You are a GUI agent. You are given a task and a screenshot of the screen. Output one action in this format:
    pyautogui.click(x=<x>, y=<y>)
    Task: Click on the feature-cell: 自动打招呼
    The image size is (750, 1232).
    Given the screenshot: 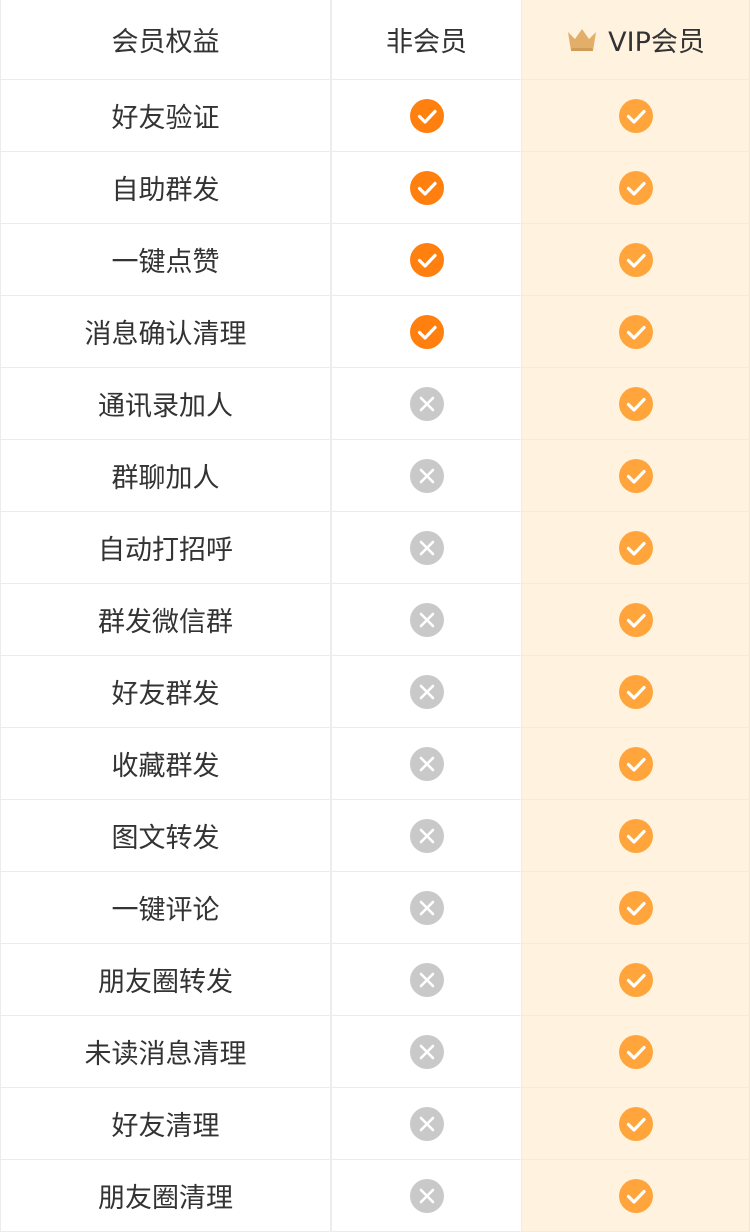 What is the action you would take?
    pyautogui.click(x=166, y=547)
    